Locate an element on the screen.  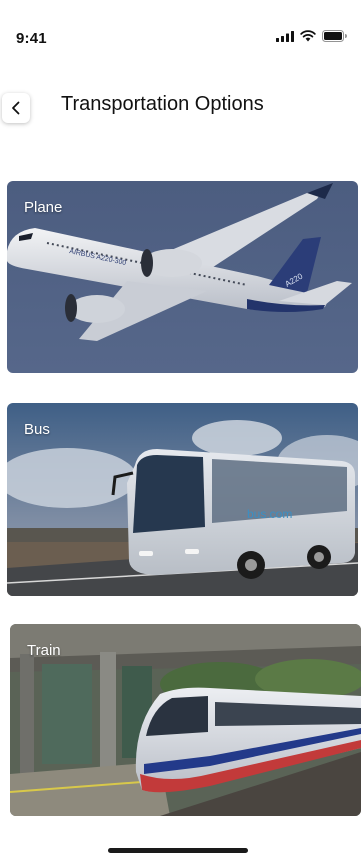
wifi-icon is located at coordinates (308, 36).